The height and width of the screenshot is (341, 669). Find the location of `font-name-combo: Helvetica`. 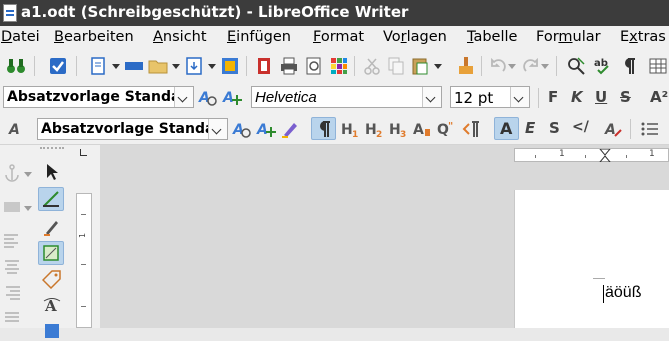

font-name-combo: Helvetica is located at coordinates (346, 97).